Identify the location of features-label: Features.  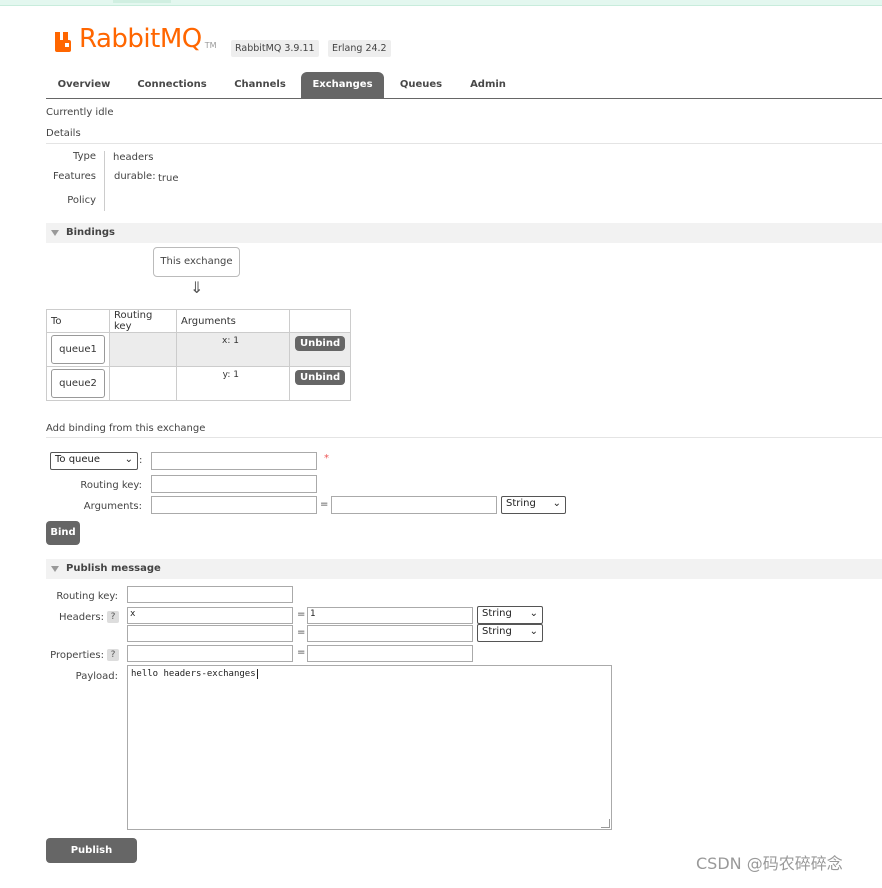
(74, 176).